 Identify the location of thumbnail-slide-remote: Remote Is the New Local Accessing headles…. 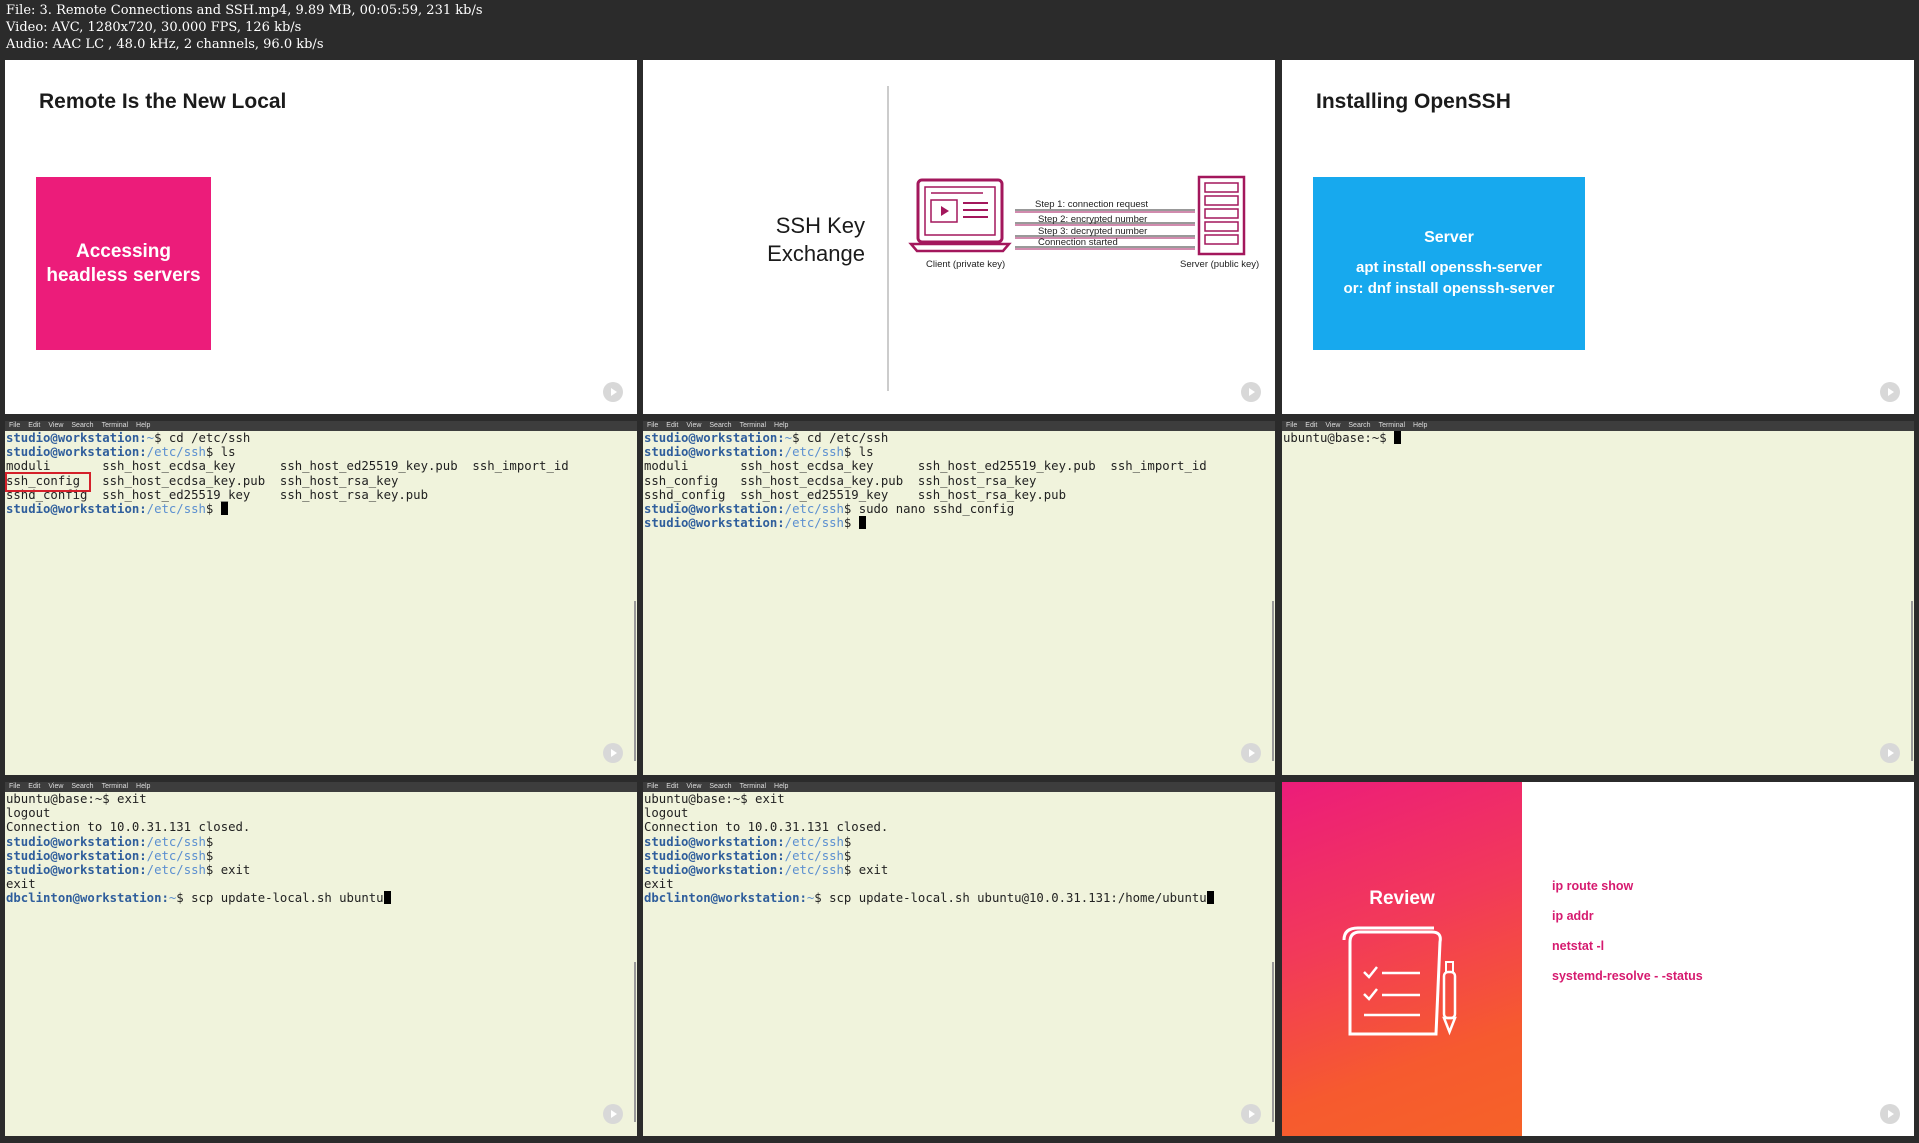
(321, 237).